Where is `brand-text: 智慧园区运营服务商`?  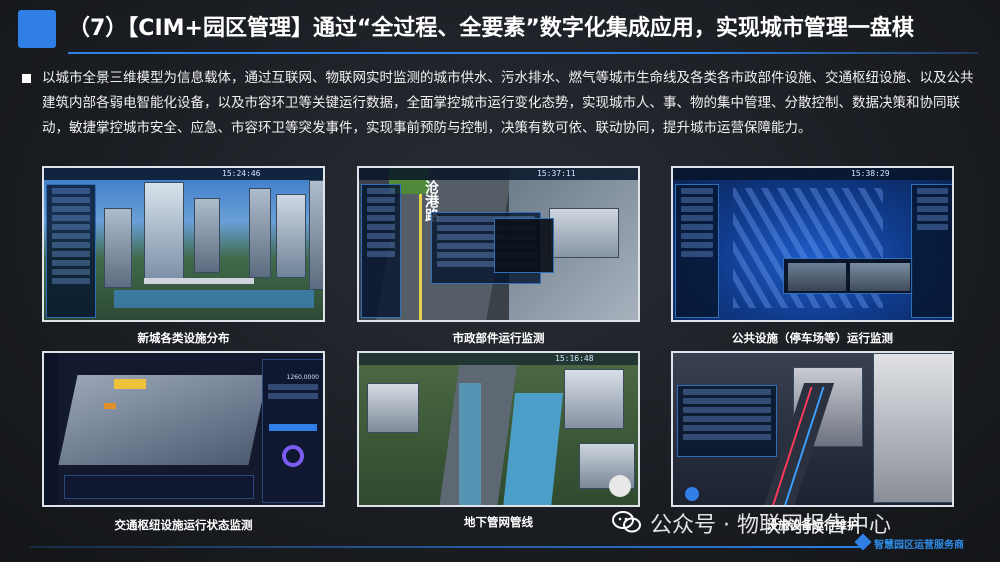 brand-text: 智慧园区运营服务商 is located at coordinates (919, 545).